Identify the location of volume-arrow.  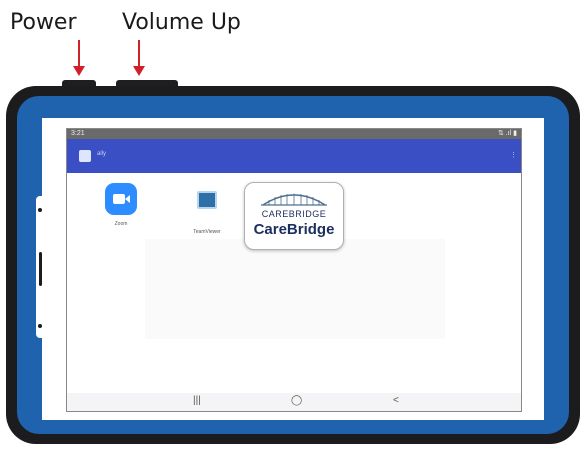
(139, 54).